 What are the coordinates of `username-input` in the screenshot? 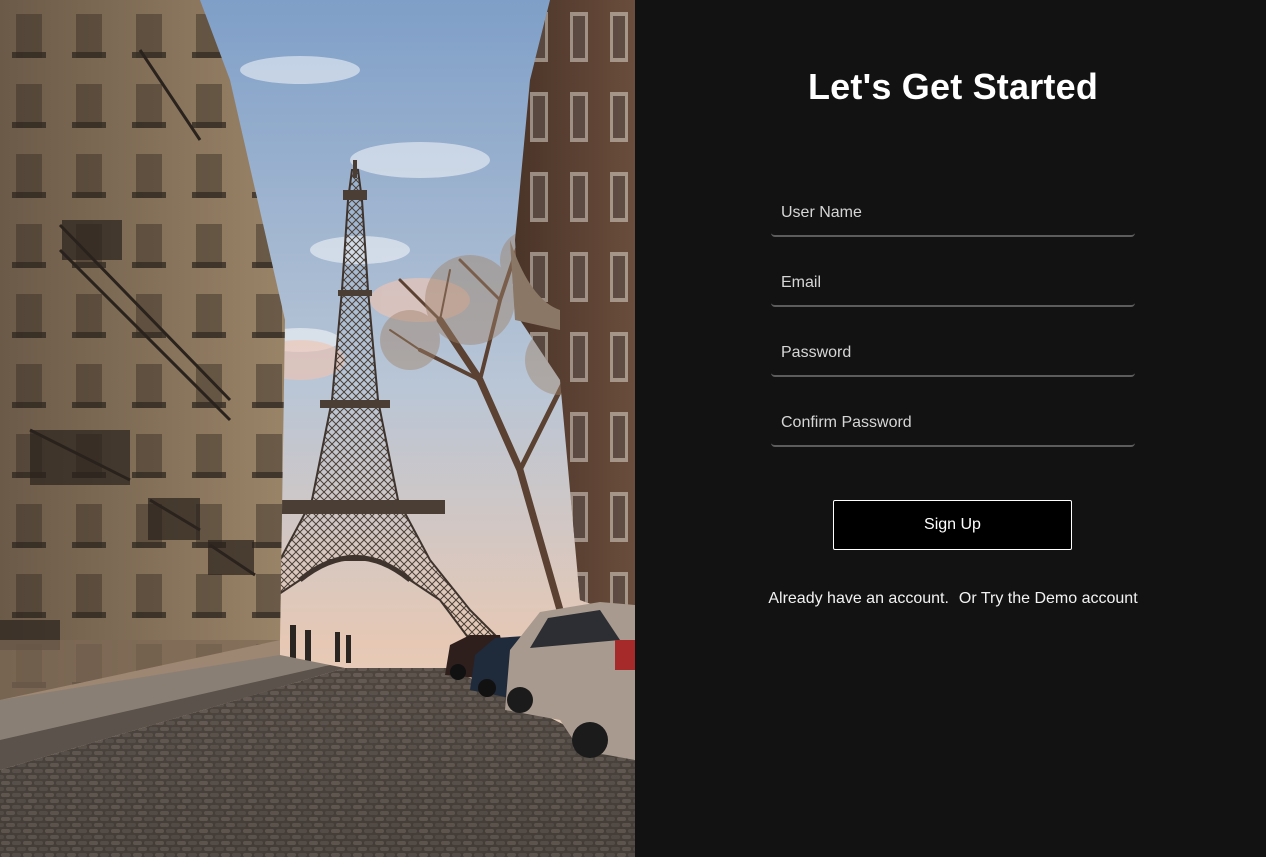 It's located at (953, 214).